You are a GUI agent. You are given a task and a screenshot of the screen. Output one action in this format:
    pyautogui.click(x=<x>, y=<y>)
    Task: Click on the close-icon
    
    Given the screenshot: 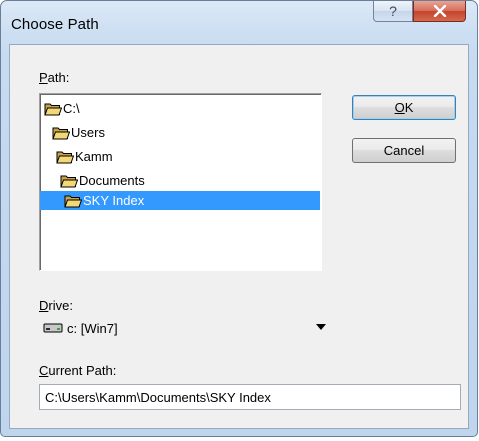 What is the action you would take?
    pyautogui.click(x=439, y=11)
    